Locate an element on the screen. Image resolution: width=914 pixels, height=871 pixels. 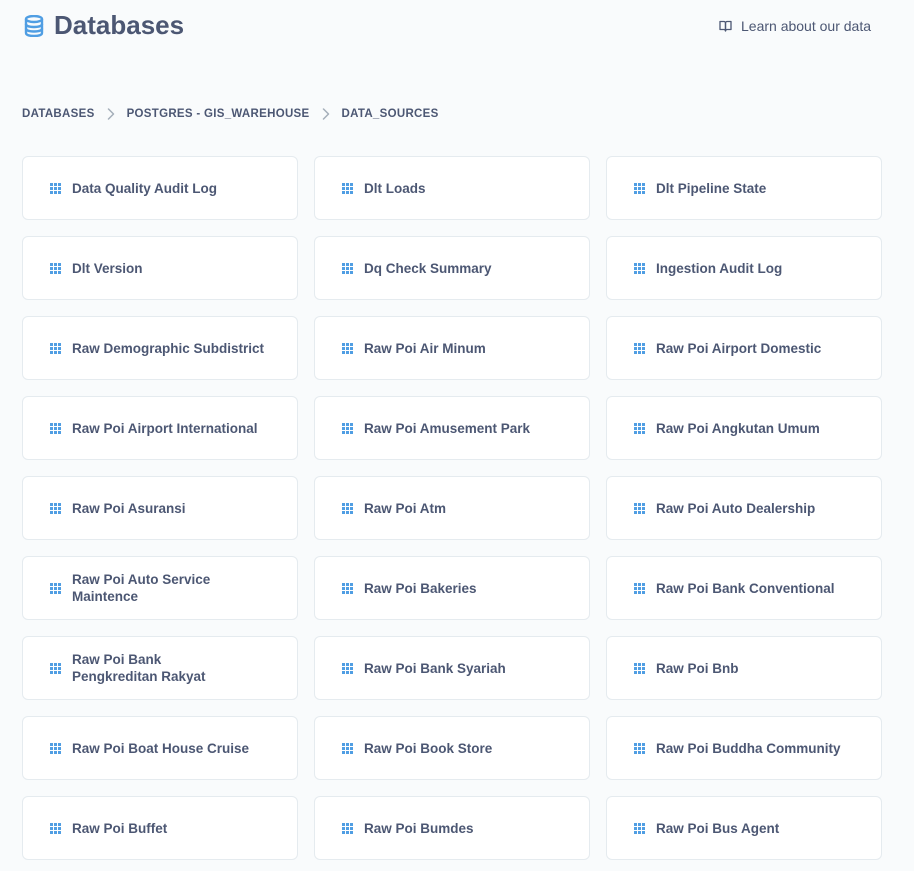
table-card: Raw Poi Auto Dealership is located at coordinates (744, 508).